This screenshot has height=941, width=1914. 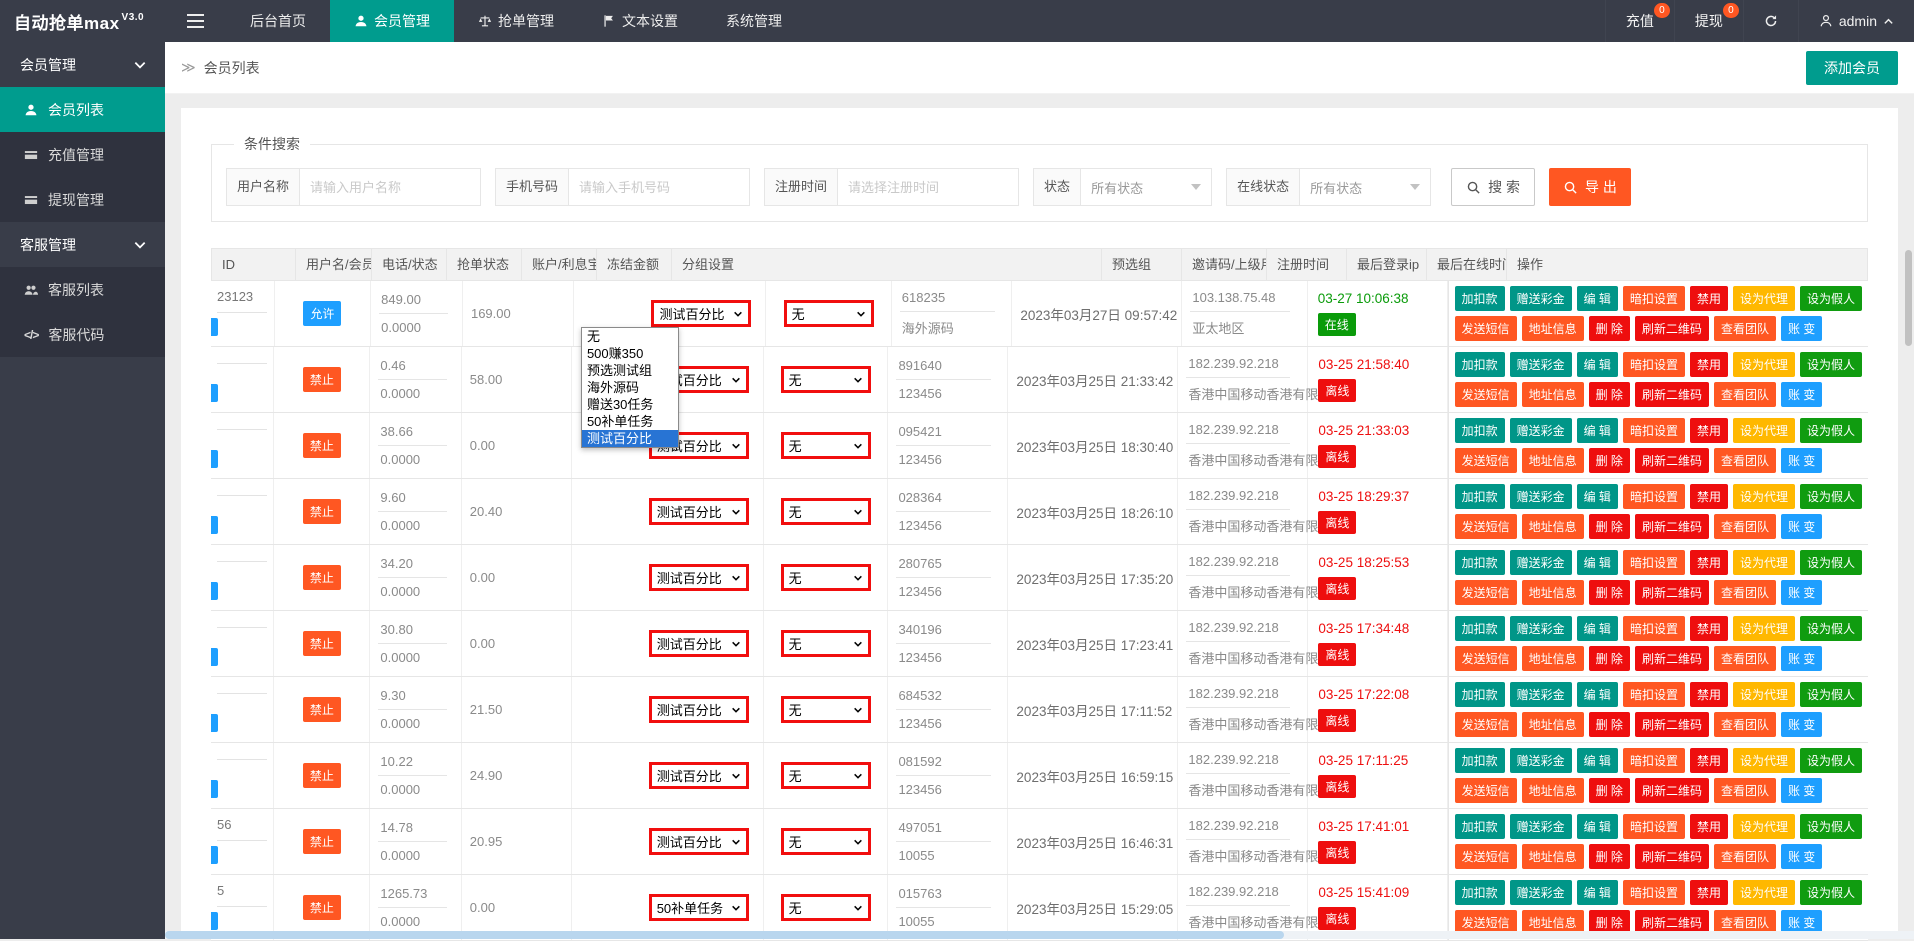 I want to click on dropdown-option: 赠送30任务, so click(x=630, y=404).